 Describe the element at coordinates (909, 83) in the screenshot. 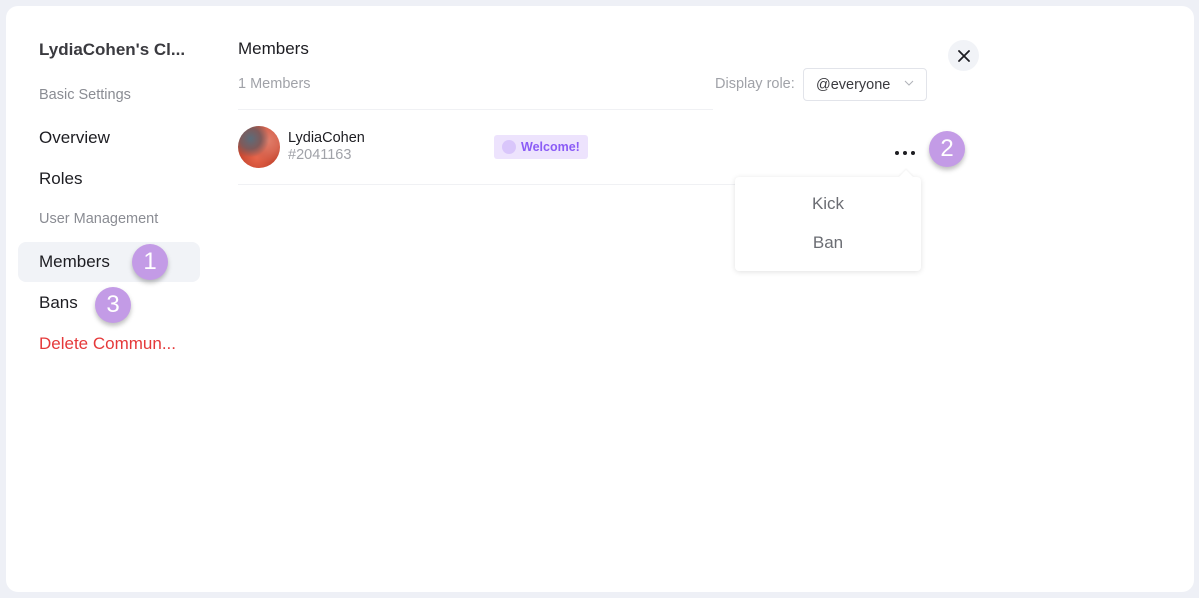

I see `chevron-down-icon` at that location.